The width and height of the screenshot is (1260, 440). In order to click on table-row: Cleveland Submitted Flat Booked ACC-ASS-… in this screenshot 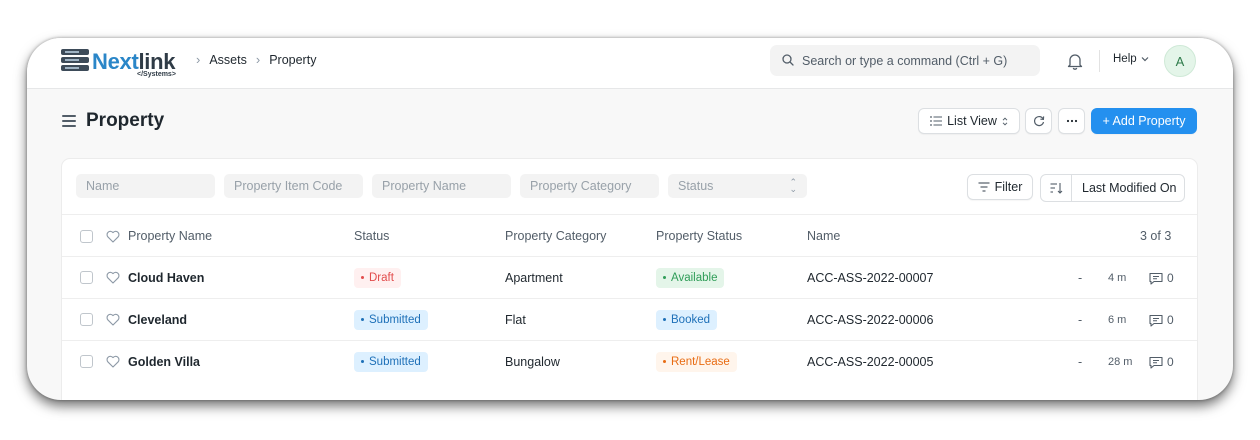, I will do `click(629, 319)`.